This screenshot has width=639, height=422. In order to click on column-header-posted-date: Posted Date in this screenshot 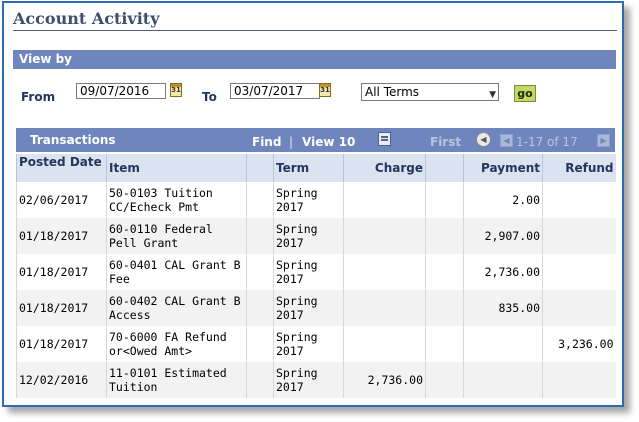, I will do `click(61, 168)`.